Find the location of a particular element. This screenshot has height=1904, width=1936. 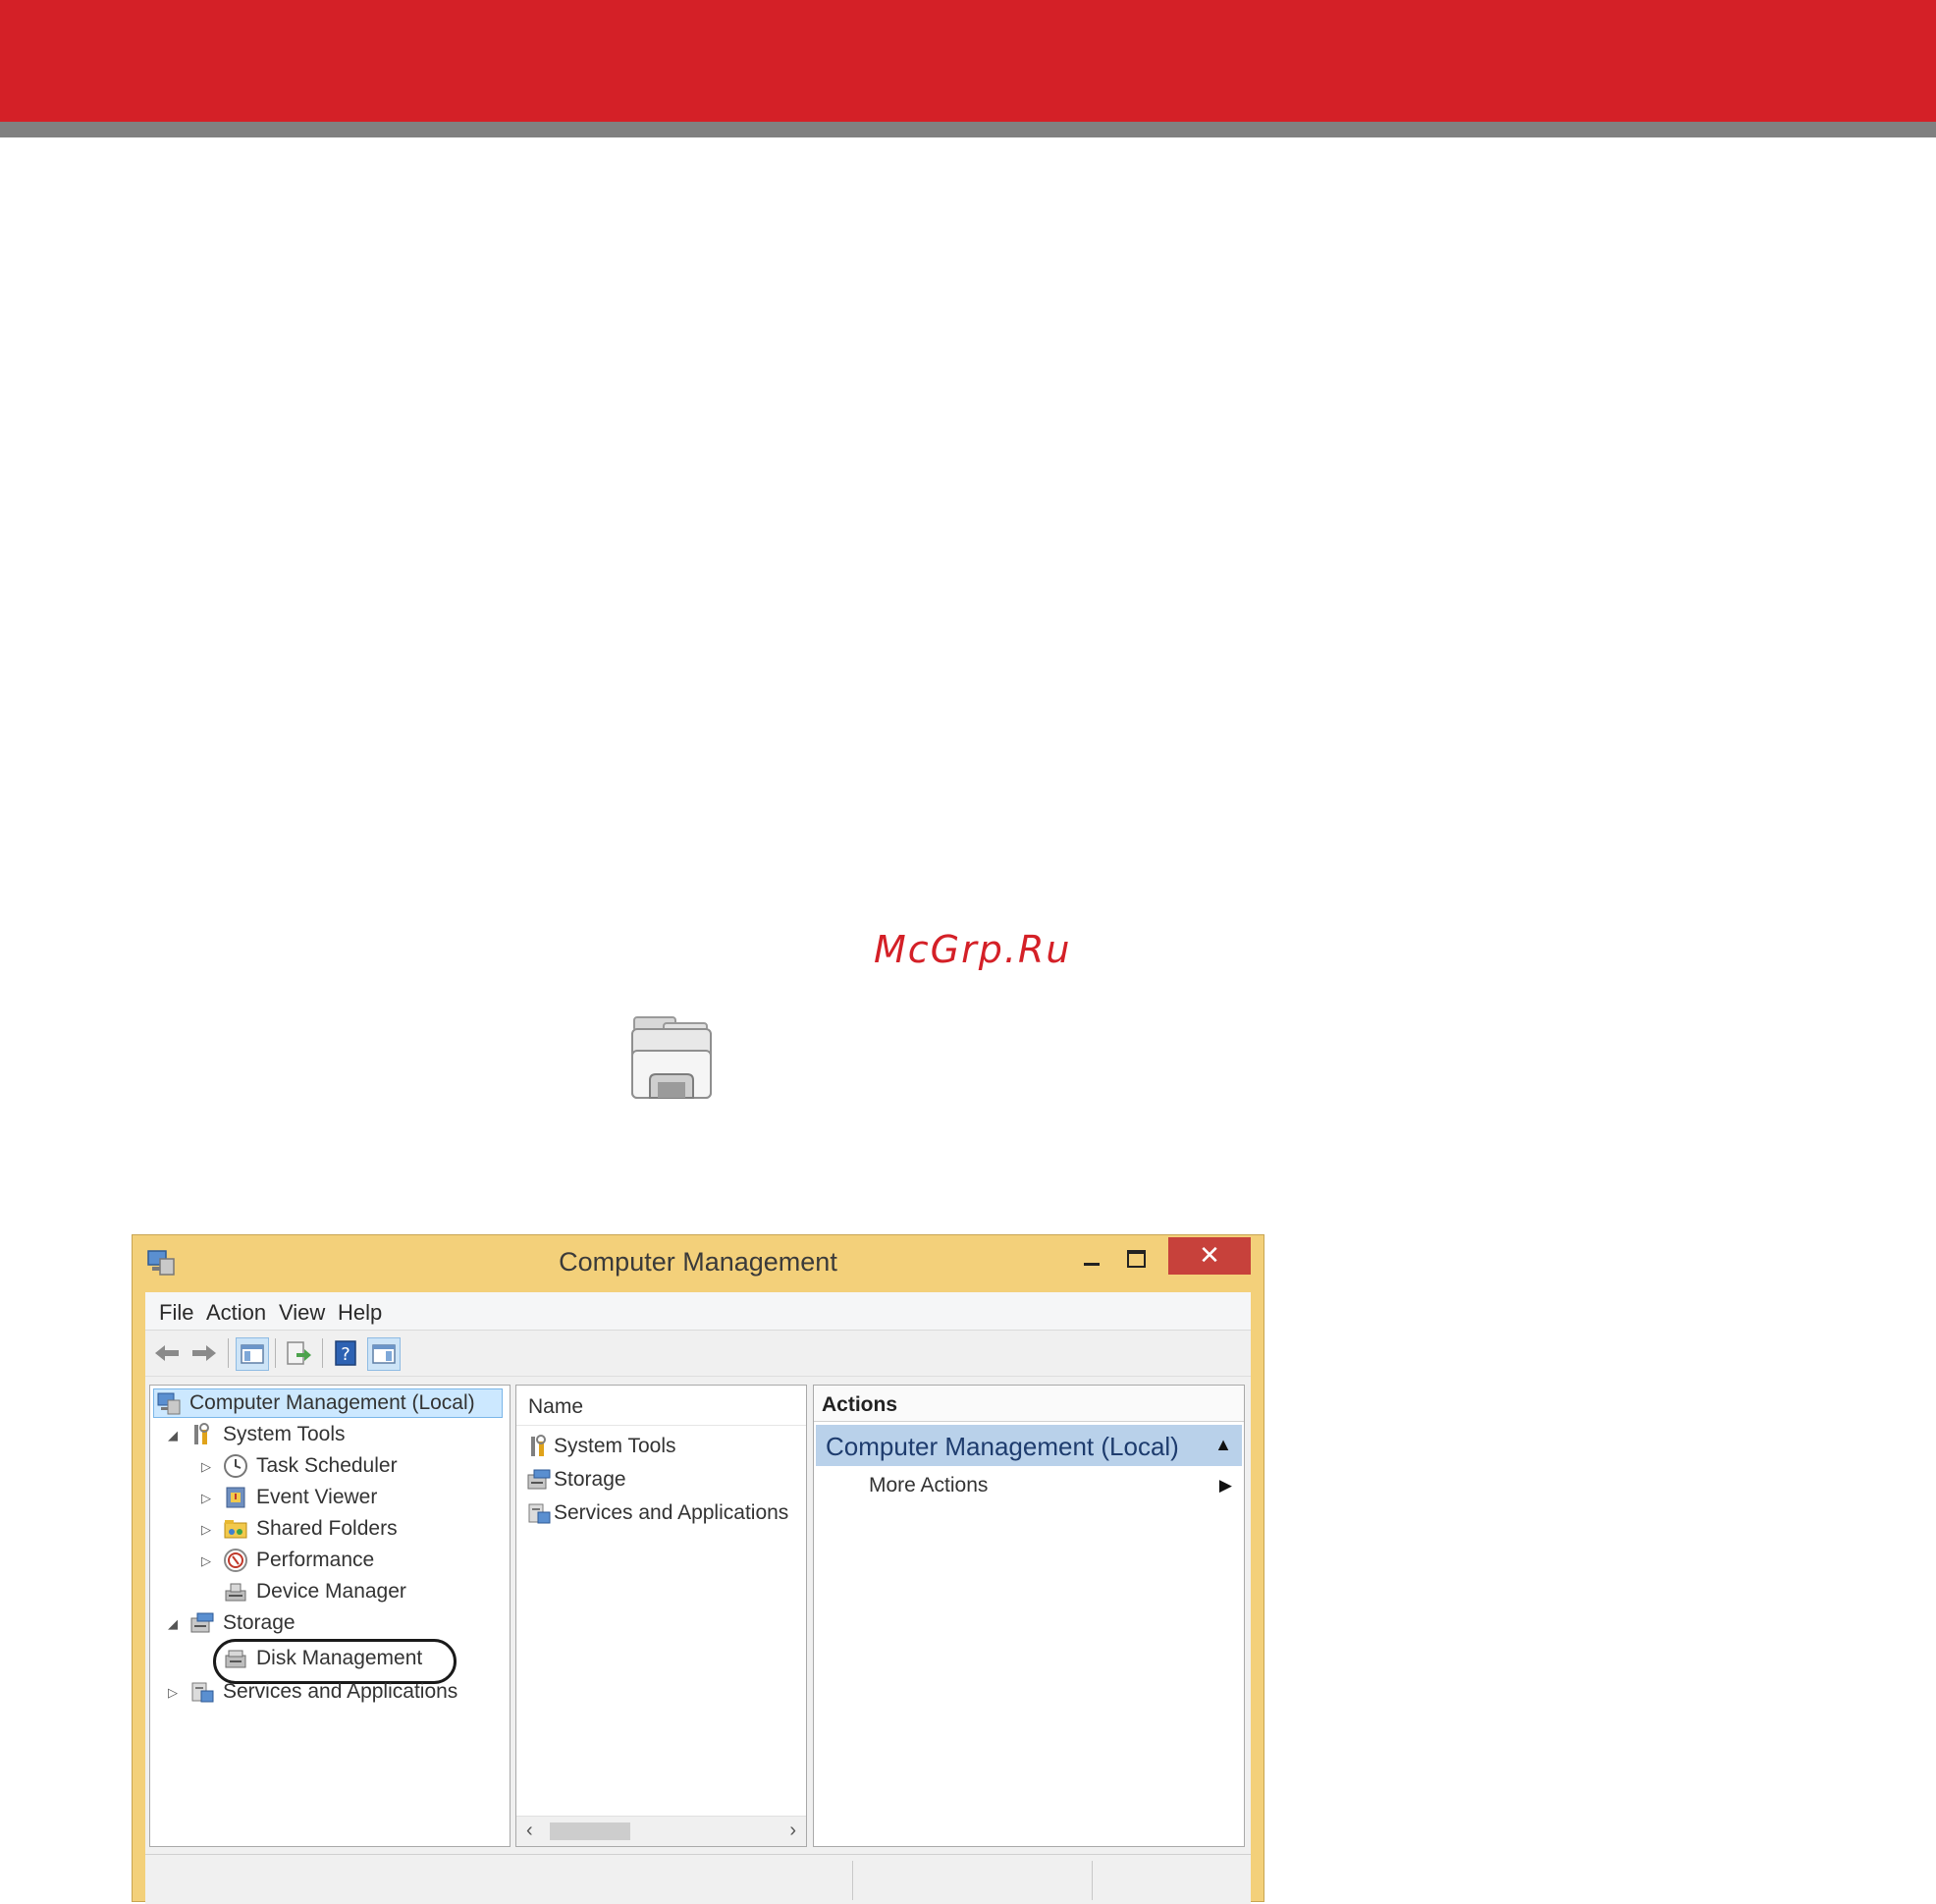

close-icon: ✕ is located at coordinates (1210, 1255).